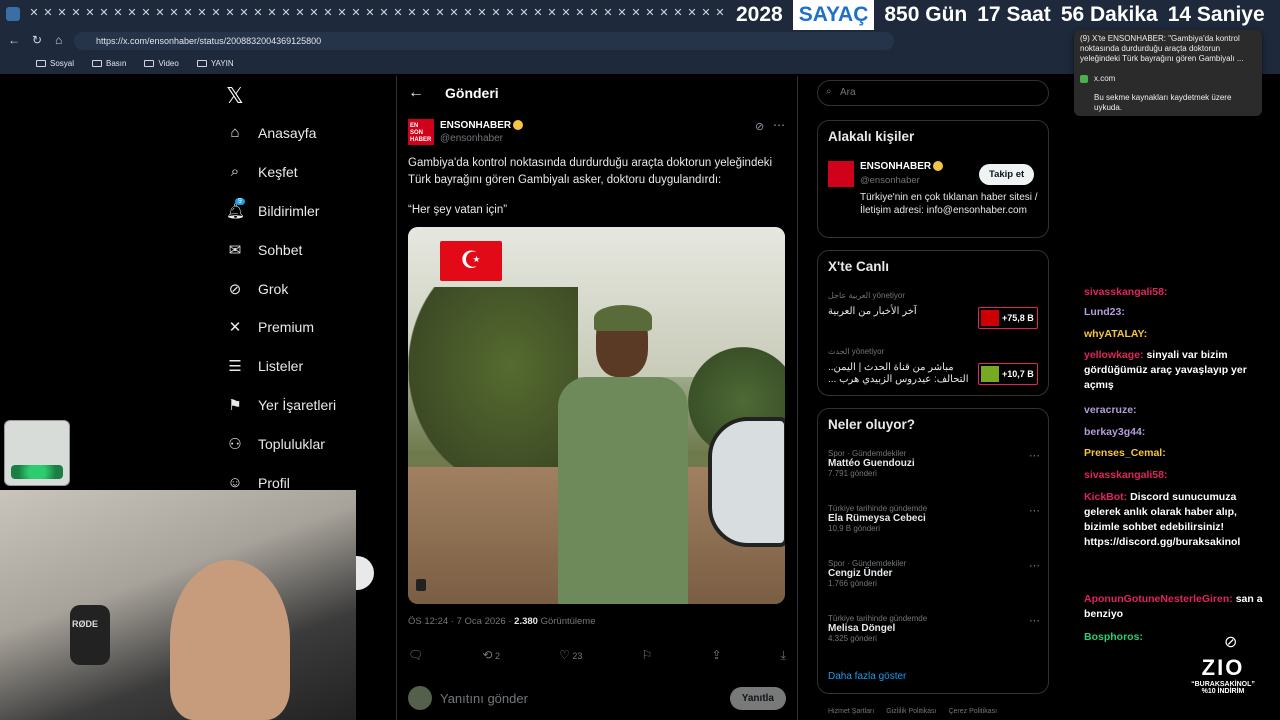 This screenshot has height=720, width=1280. I want to click on nav-item-explore: ⌕ Keşfet, so click(262, 171).